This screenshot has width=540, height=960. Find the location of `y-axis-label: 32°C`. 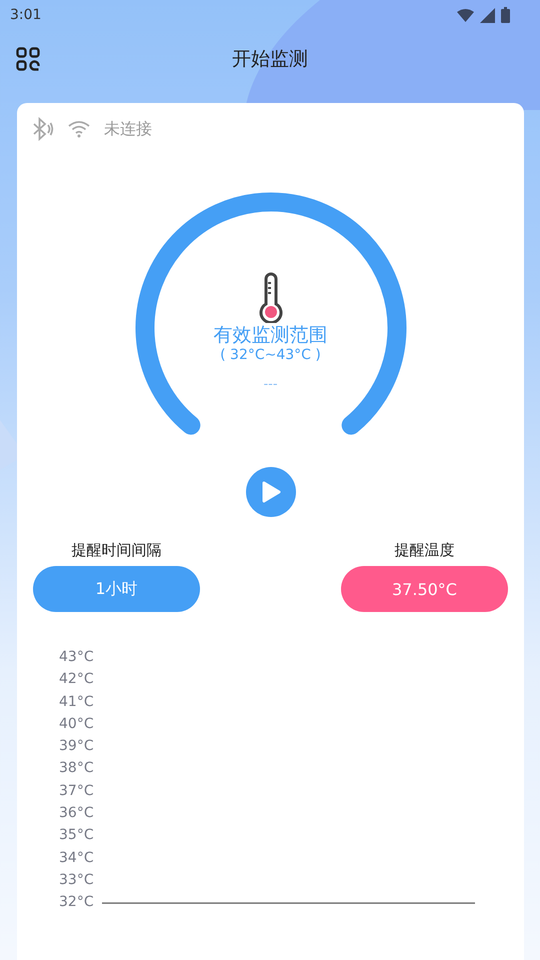

y-axis-label: 32°C is located at coordinates (76, 902).